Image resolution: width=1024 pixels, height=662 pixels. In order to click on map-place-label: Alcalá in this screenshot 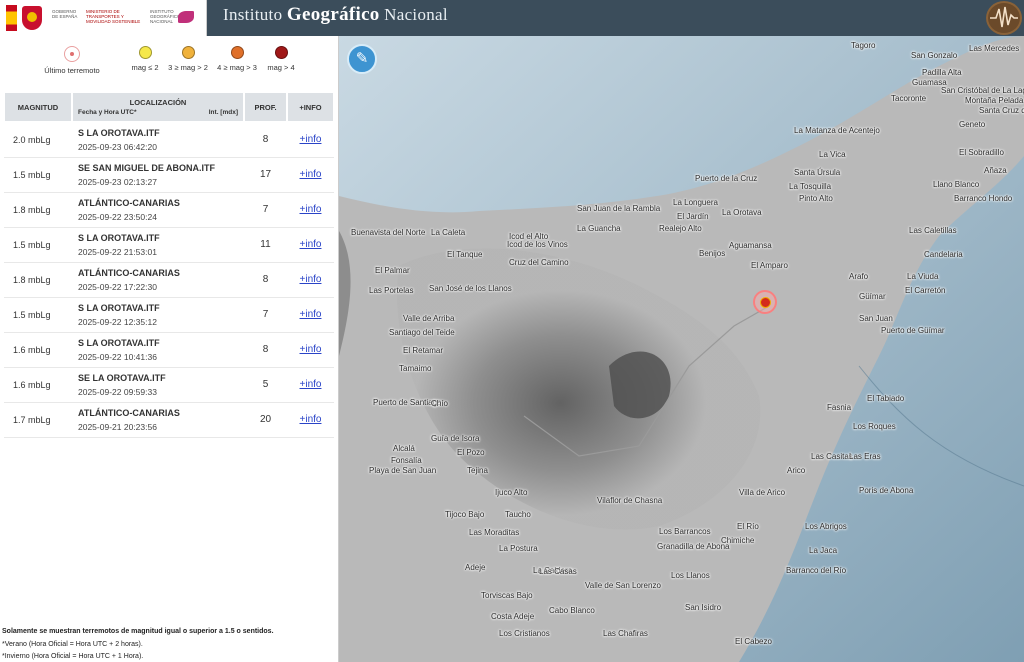, I will do `click(404, 448)`.